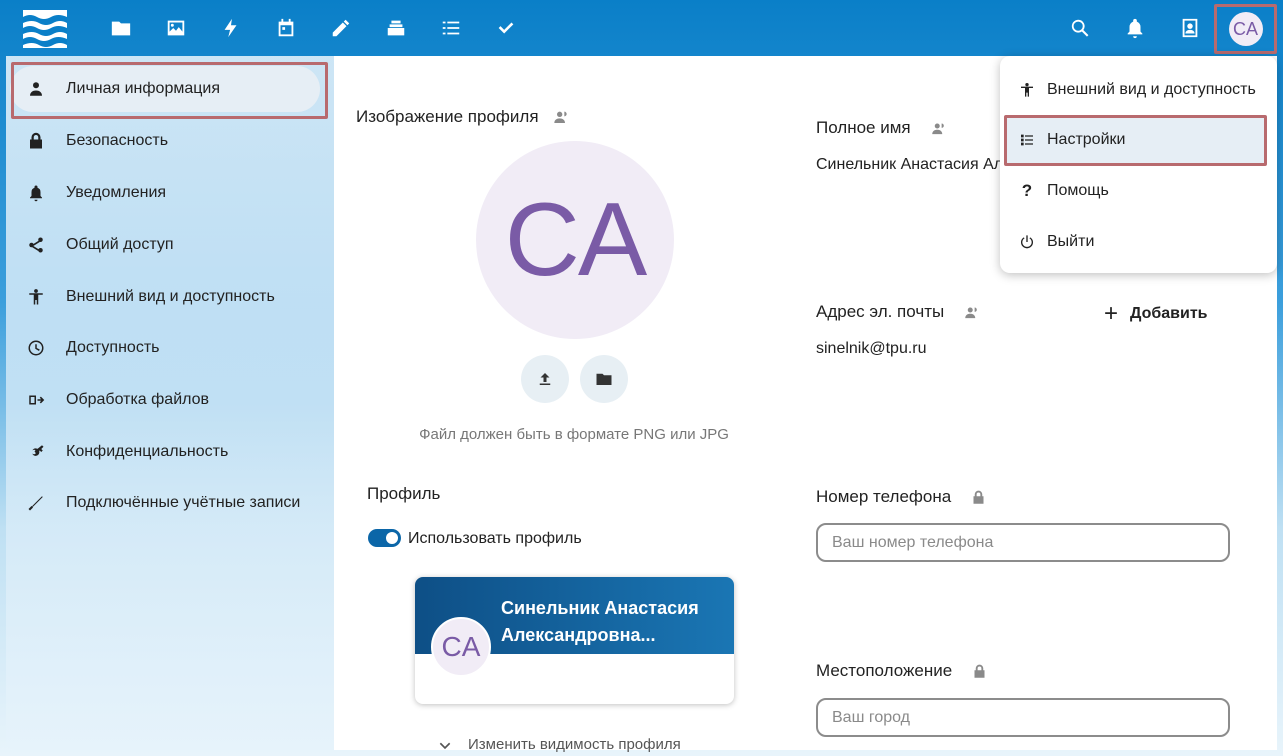 The image size is (1283, 756). What do you see at coordinates (1190, 28) in the screenshot?
I see `contacts-icon` at bounding box center [1190, 28].